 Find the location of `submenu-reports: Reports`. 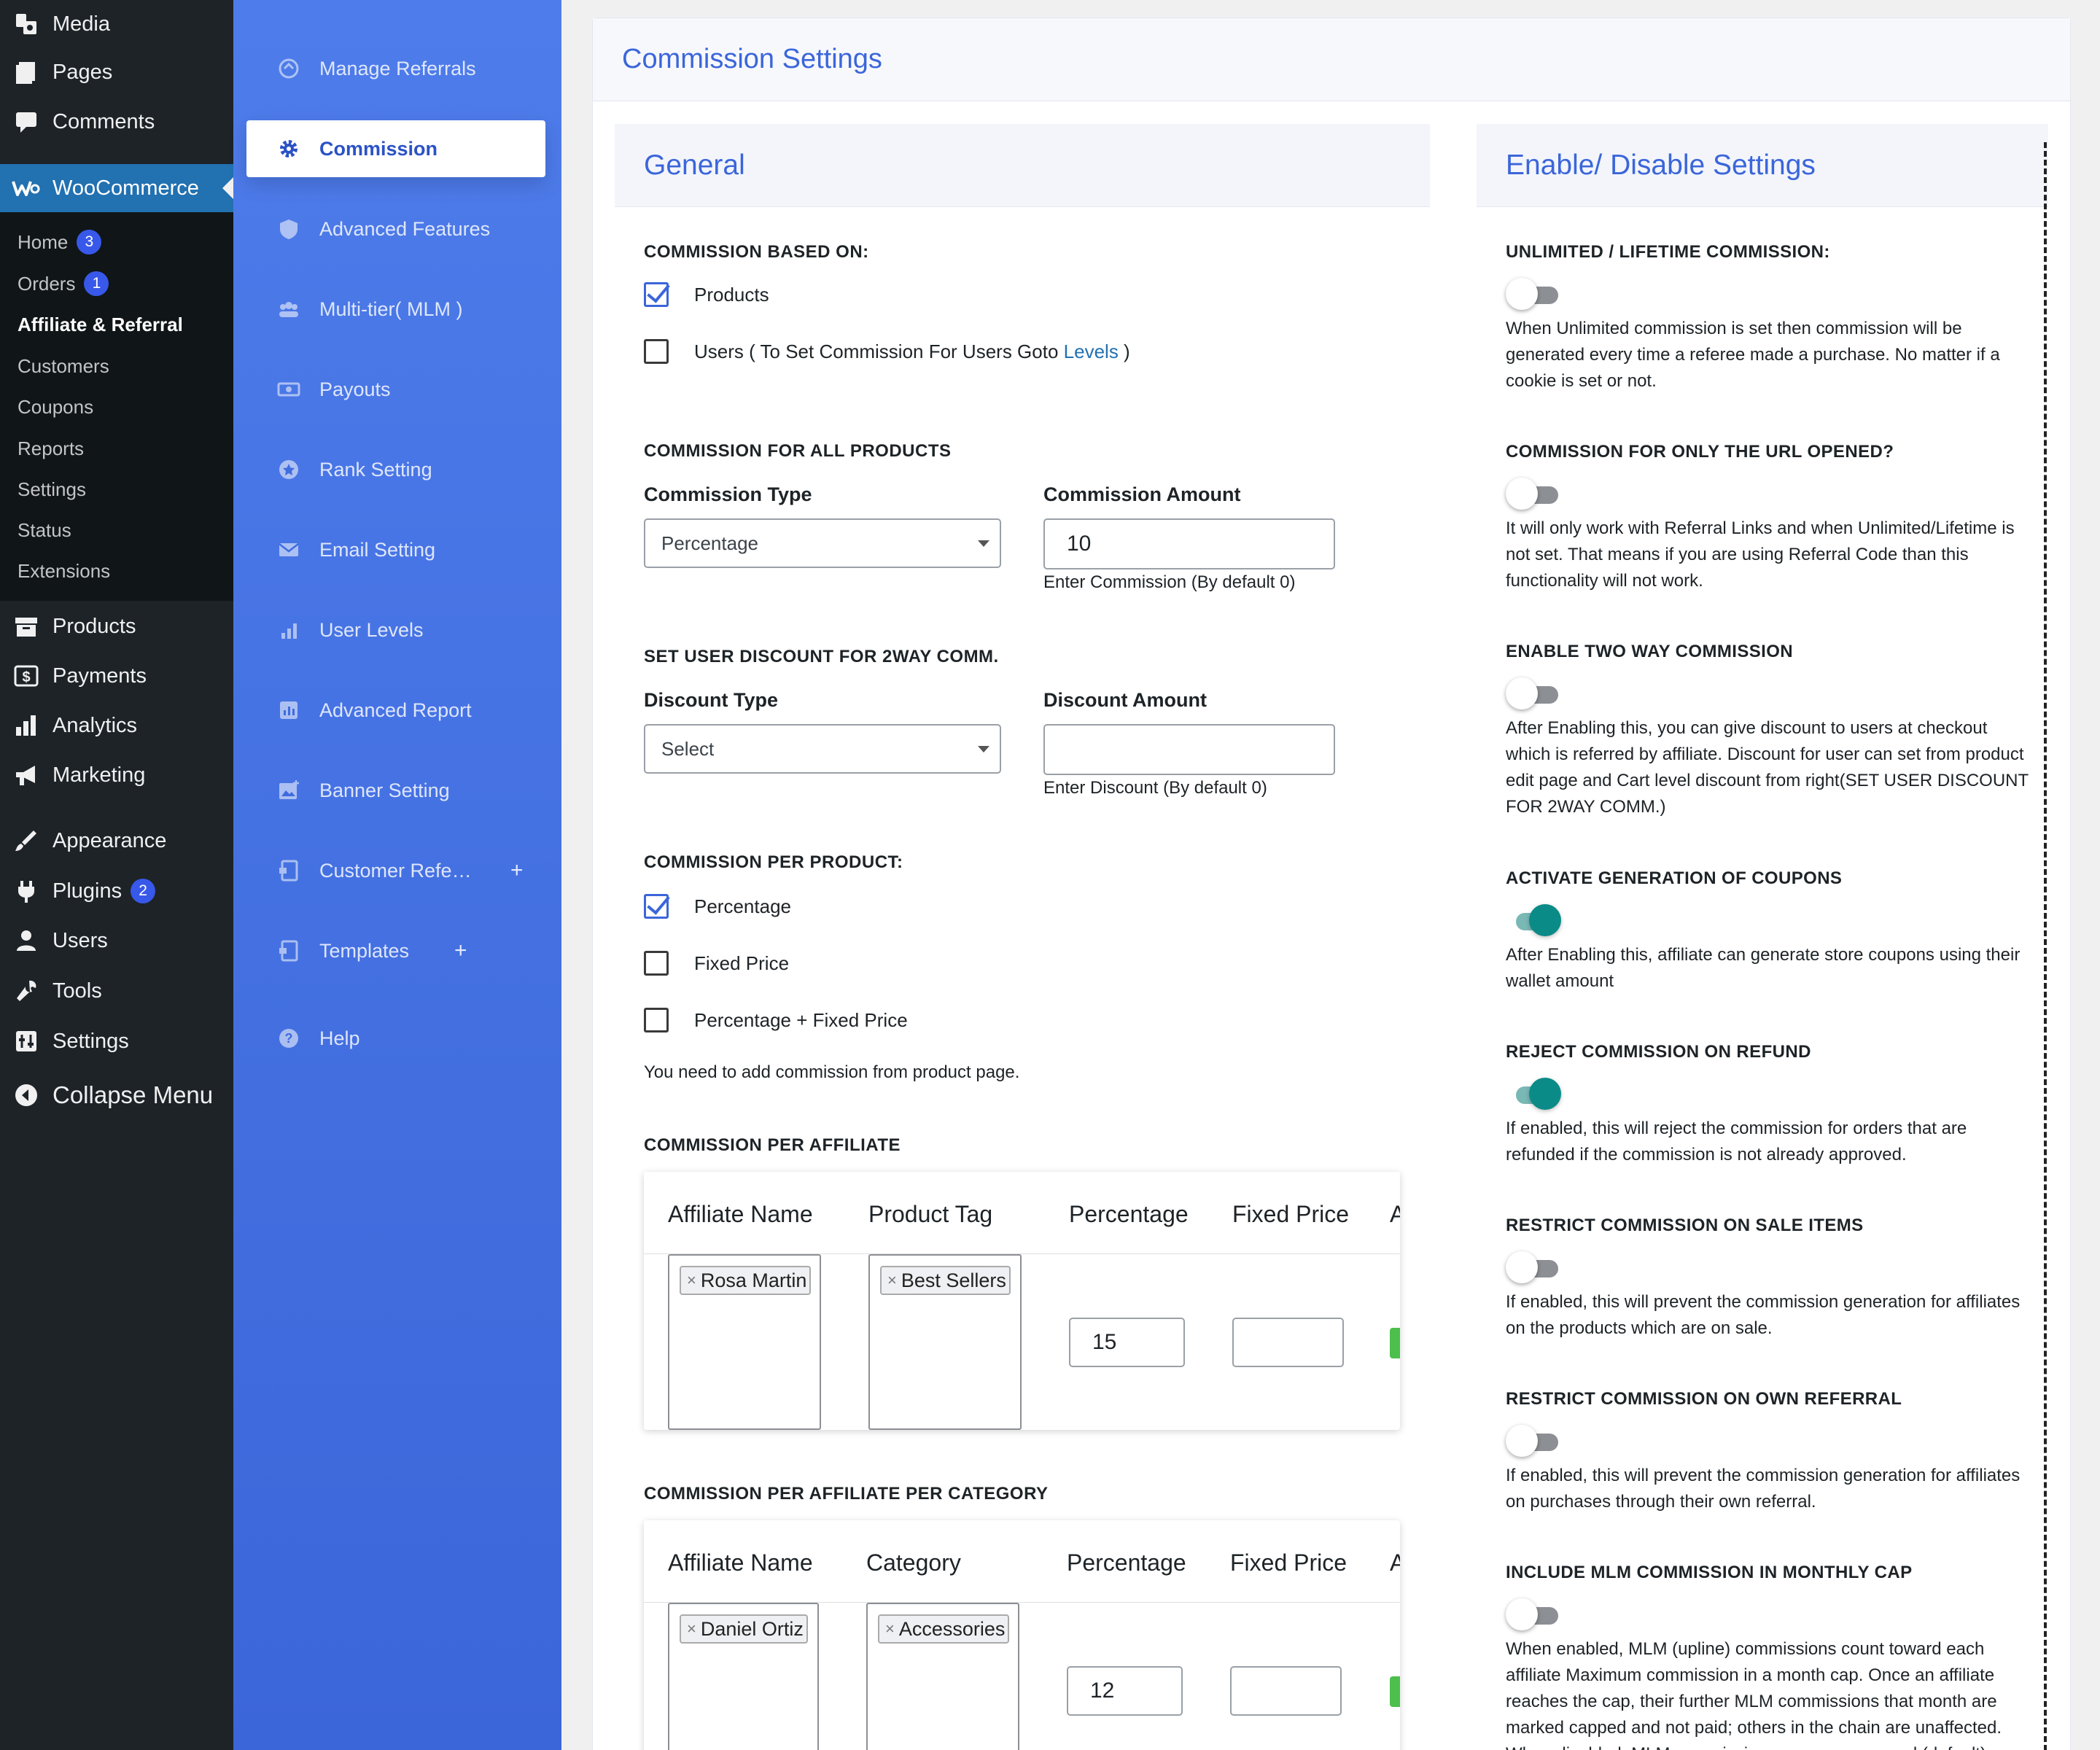

submenu-reports: Reports is located at coordinates (51, 448).